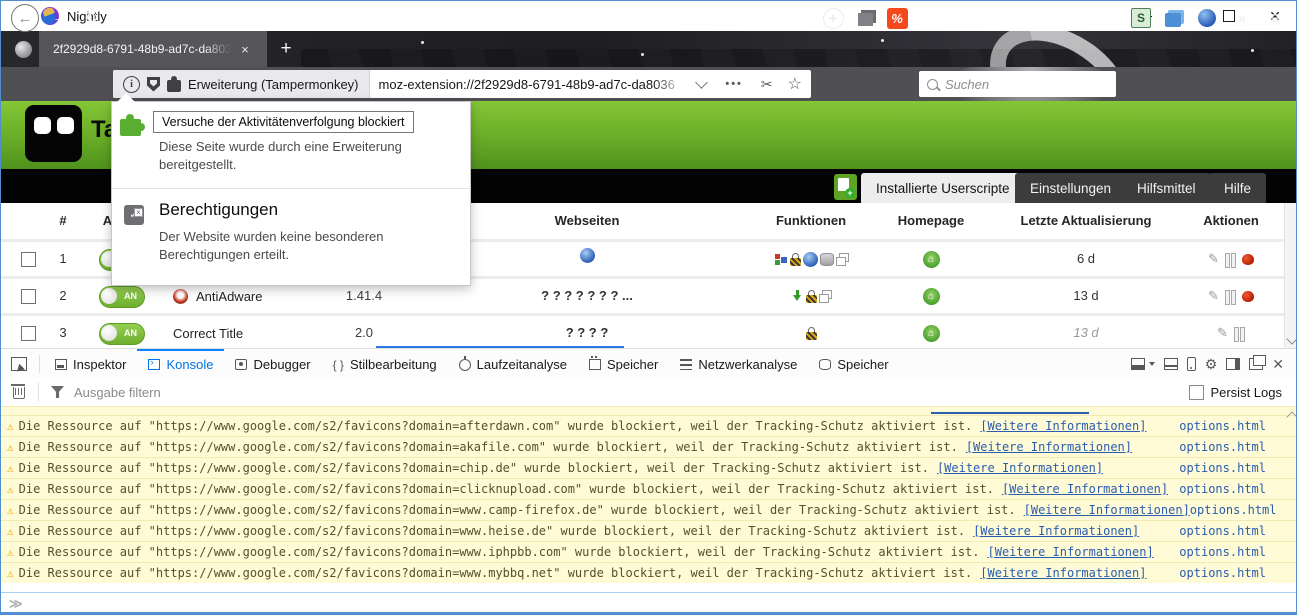  Describe the element at coordinates (702, 82) in the screenshot. I see `url-dropdown-chevron-icon` at that location.